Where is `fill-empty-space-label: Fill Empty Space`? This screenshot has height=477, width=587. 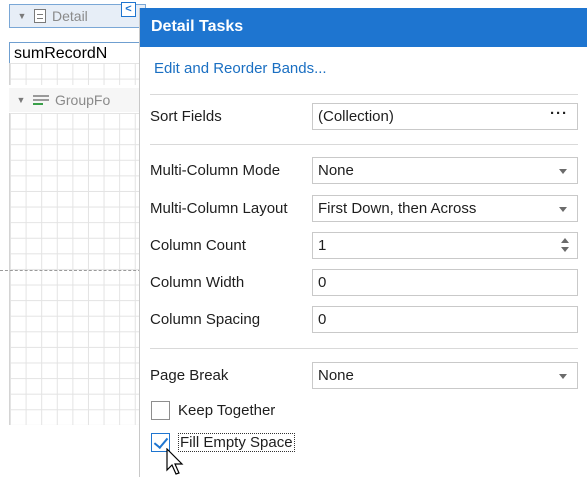 fill-empty-space-label: Fill Empty Space is located at coordinates (236, 442).